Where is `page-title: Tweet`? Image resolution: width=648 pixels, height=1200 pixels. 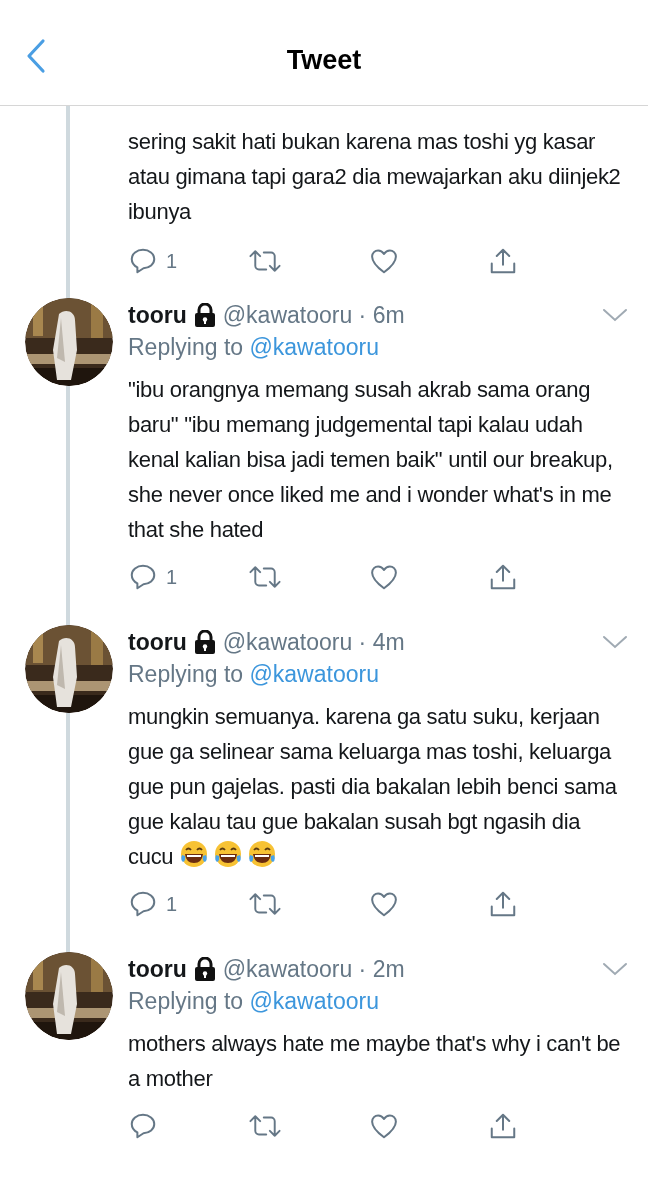
page-title: Tweet is located at coordinates (324, 60).